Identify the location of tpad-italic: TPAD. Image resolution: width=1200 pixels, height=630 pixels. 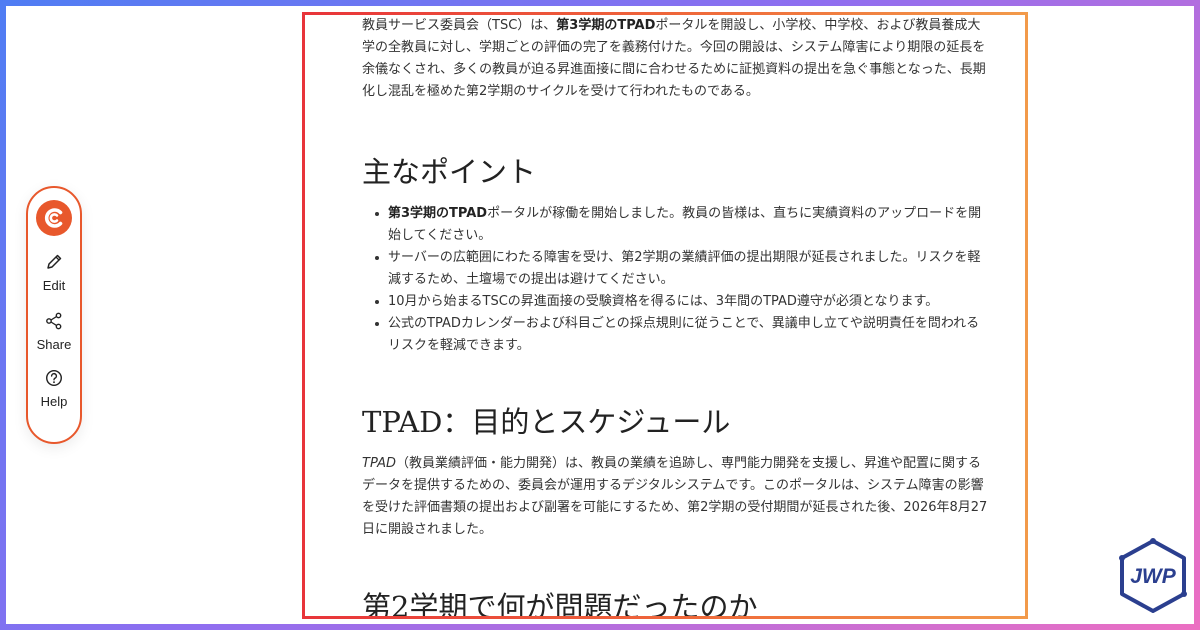
(379, 463).